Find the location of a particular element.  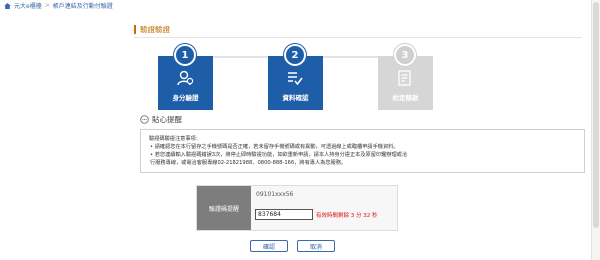

verification-panel: 驗證碼提醒 09101xxx56 有效時間剩餘 3 分 32 秒 is located at coordinates (297, 208).